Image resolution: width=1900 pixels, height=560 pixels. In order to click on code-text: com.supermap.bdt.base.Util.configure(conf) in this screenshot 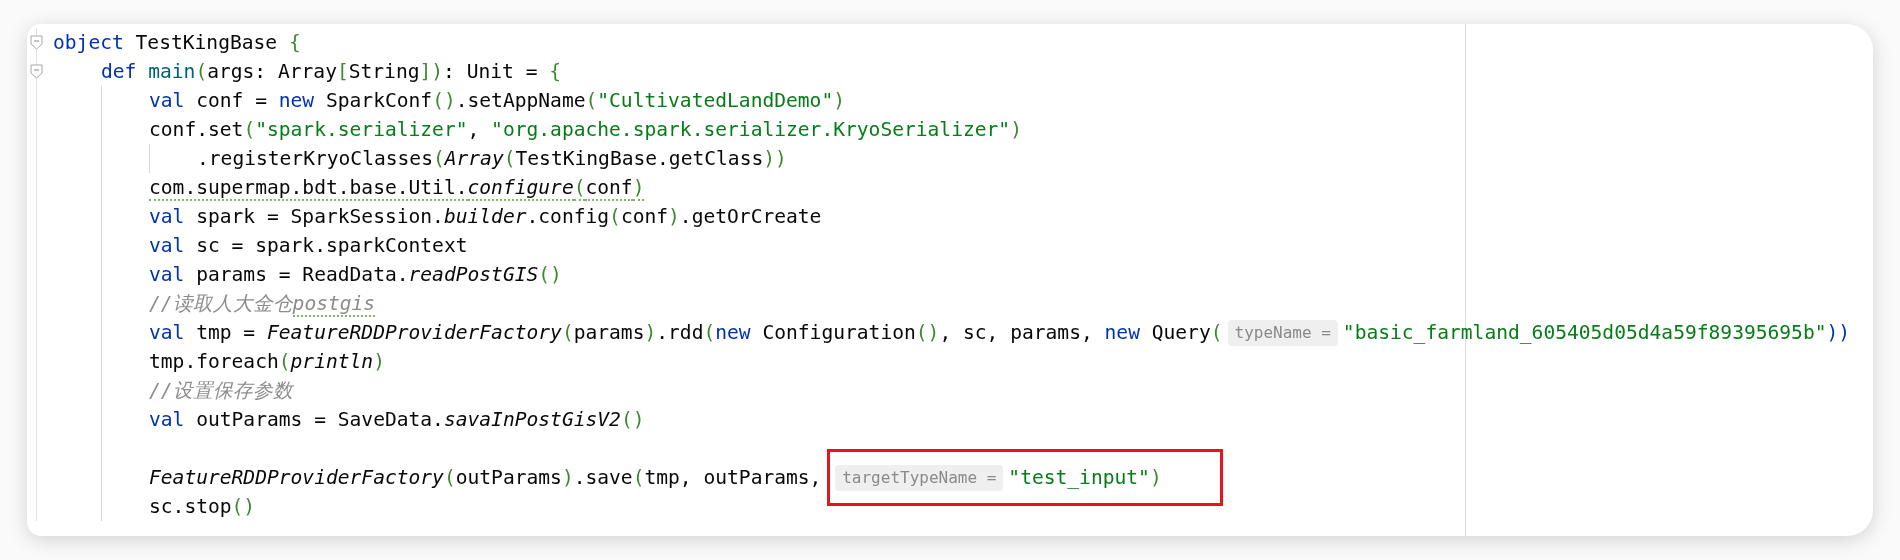, I will do `click(397, 188)`.